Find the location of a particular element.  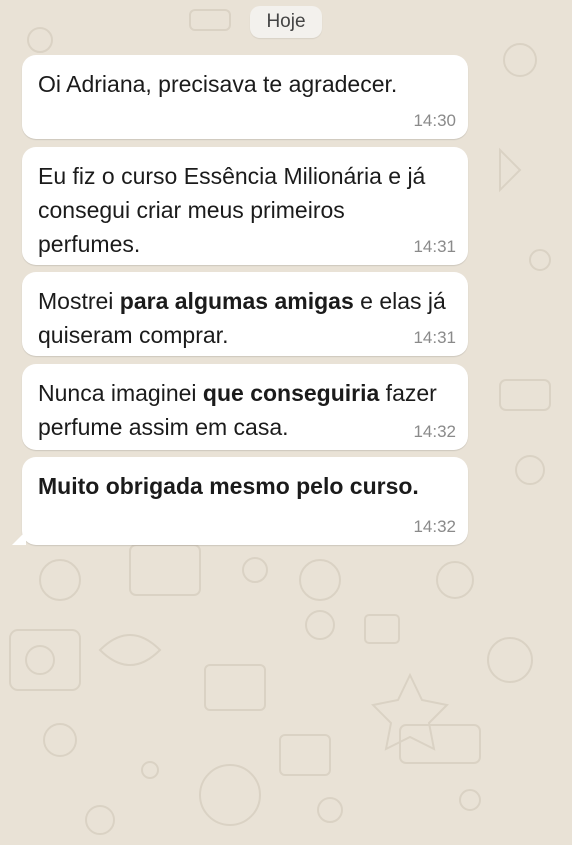

bubble-tail-icon is located at coordinates (19, 538).